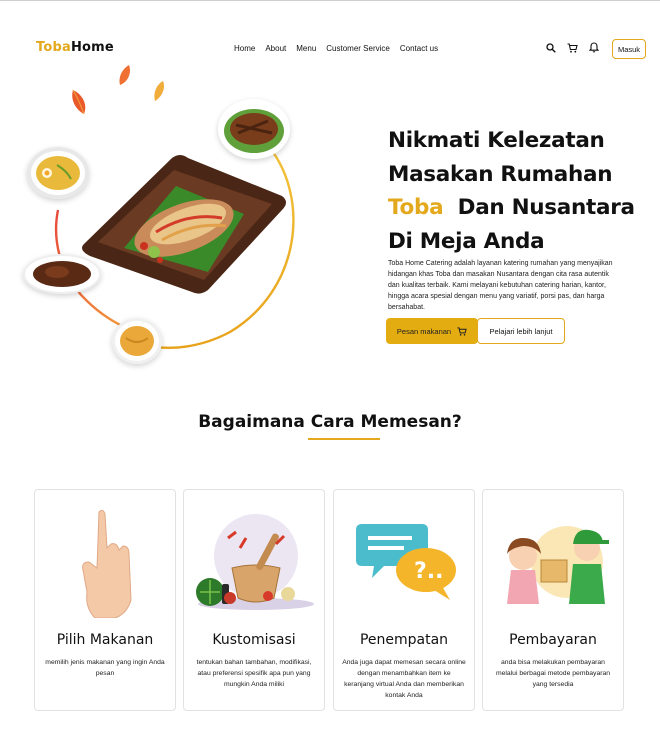 The image size is (660, 752). I want to click on search-icon, so click(551, 47).